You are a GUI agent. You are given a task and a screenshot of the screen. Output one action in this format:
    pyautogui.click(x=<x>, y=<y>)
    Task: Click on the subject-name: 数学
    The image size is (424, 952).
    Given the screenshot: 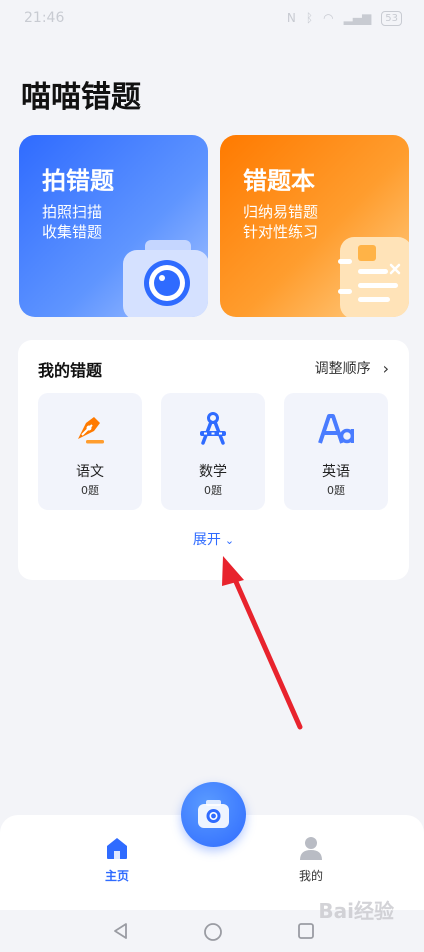 What is the action you would take?
    pyautogui.click(x=213, y=472)
    